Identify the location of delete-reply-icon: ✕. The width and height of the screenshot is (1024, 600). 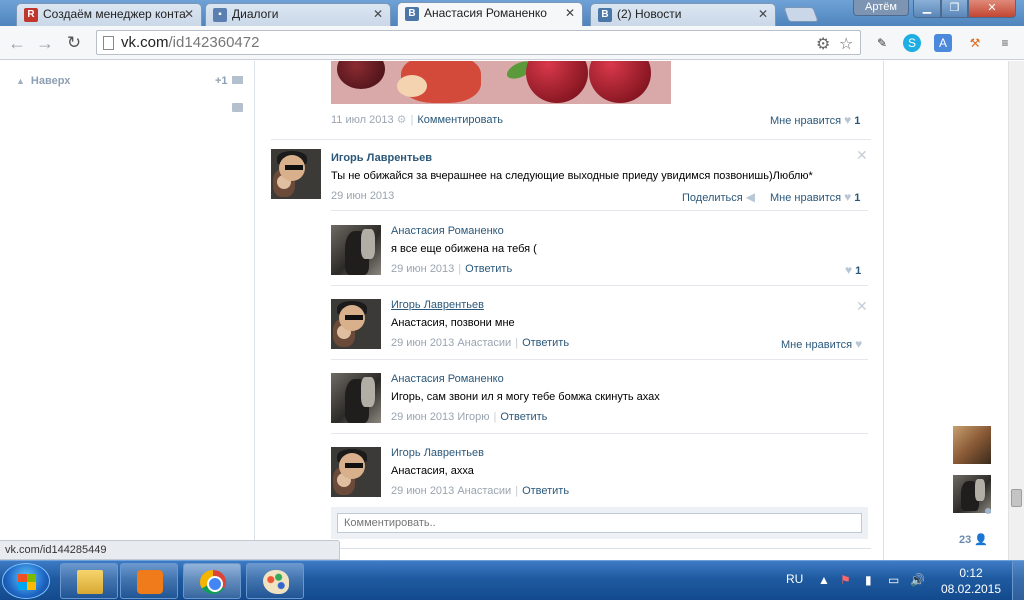
(862, 306).